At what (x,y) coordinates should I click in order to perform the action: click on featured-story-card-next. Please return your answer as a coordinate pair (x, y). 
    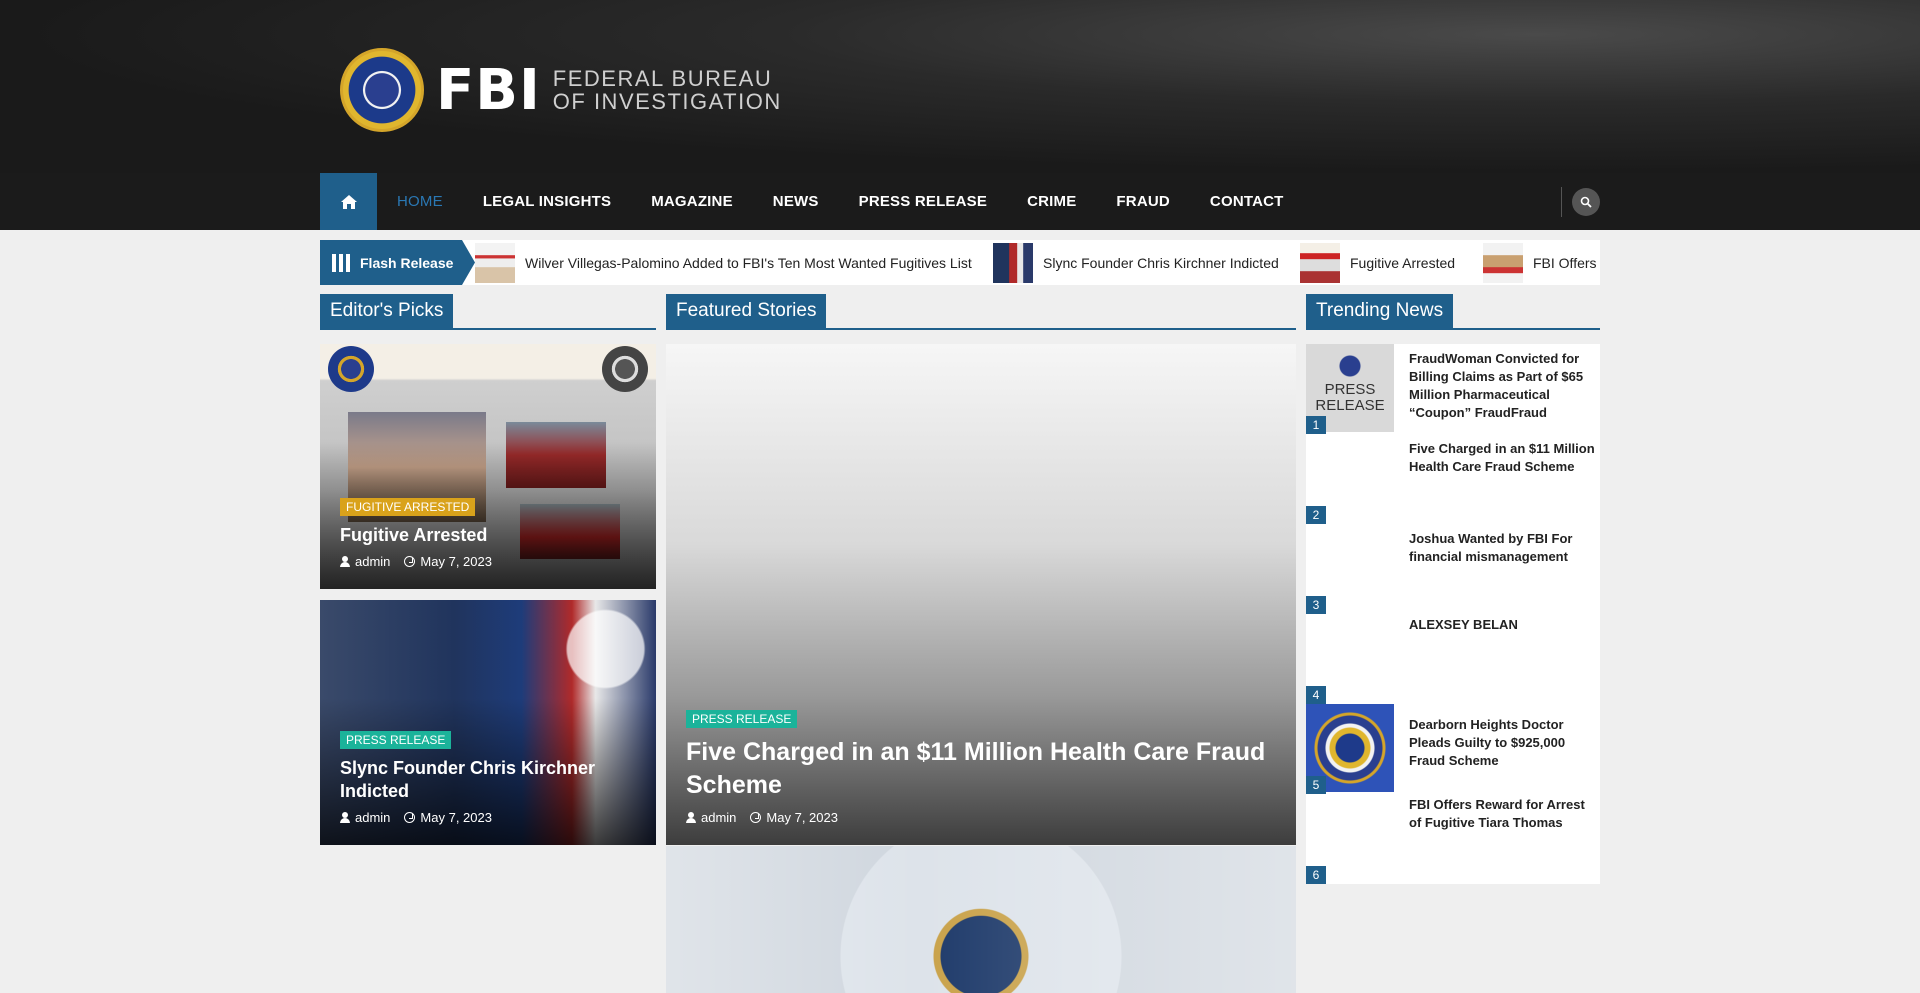
    Looking at the image, I should click on (981, 919).